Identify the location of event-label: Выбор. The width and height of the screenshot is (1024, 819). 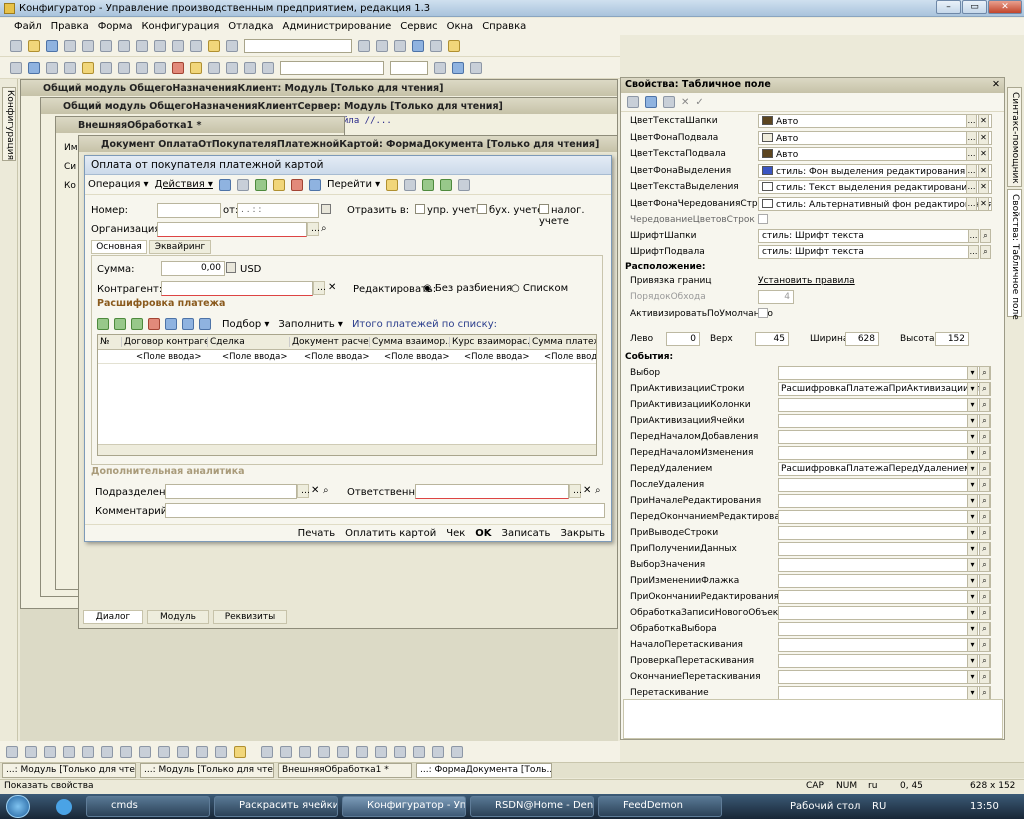
(645, 373).